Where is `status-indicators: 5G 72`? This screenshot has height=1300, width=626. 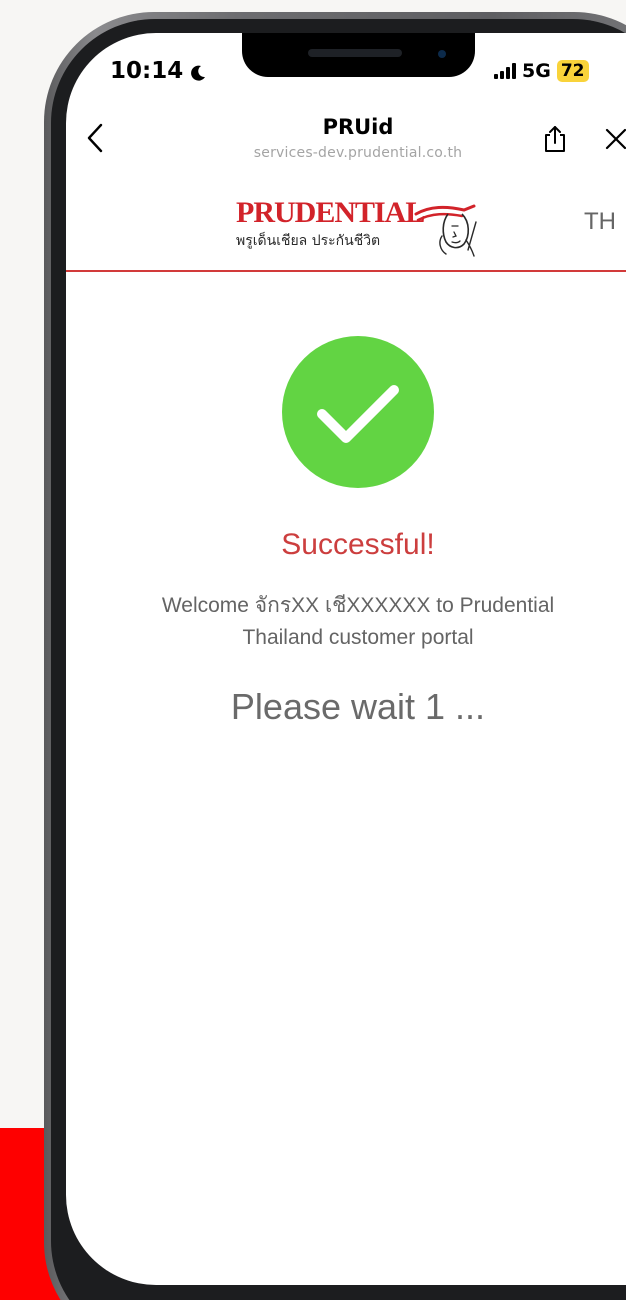
status-indicators: 5G 72 is located at coordinates (541, 71).